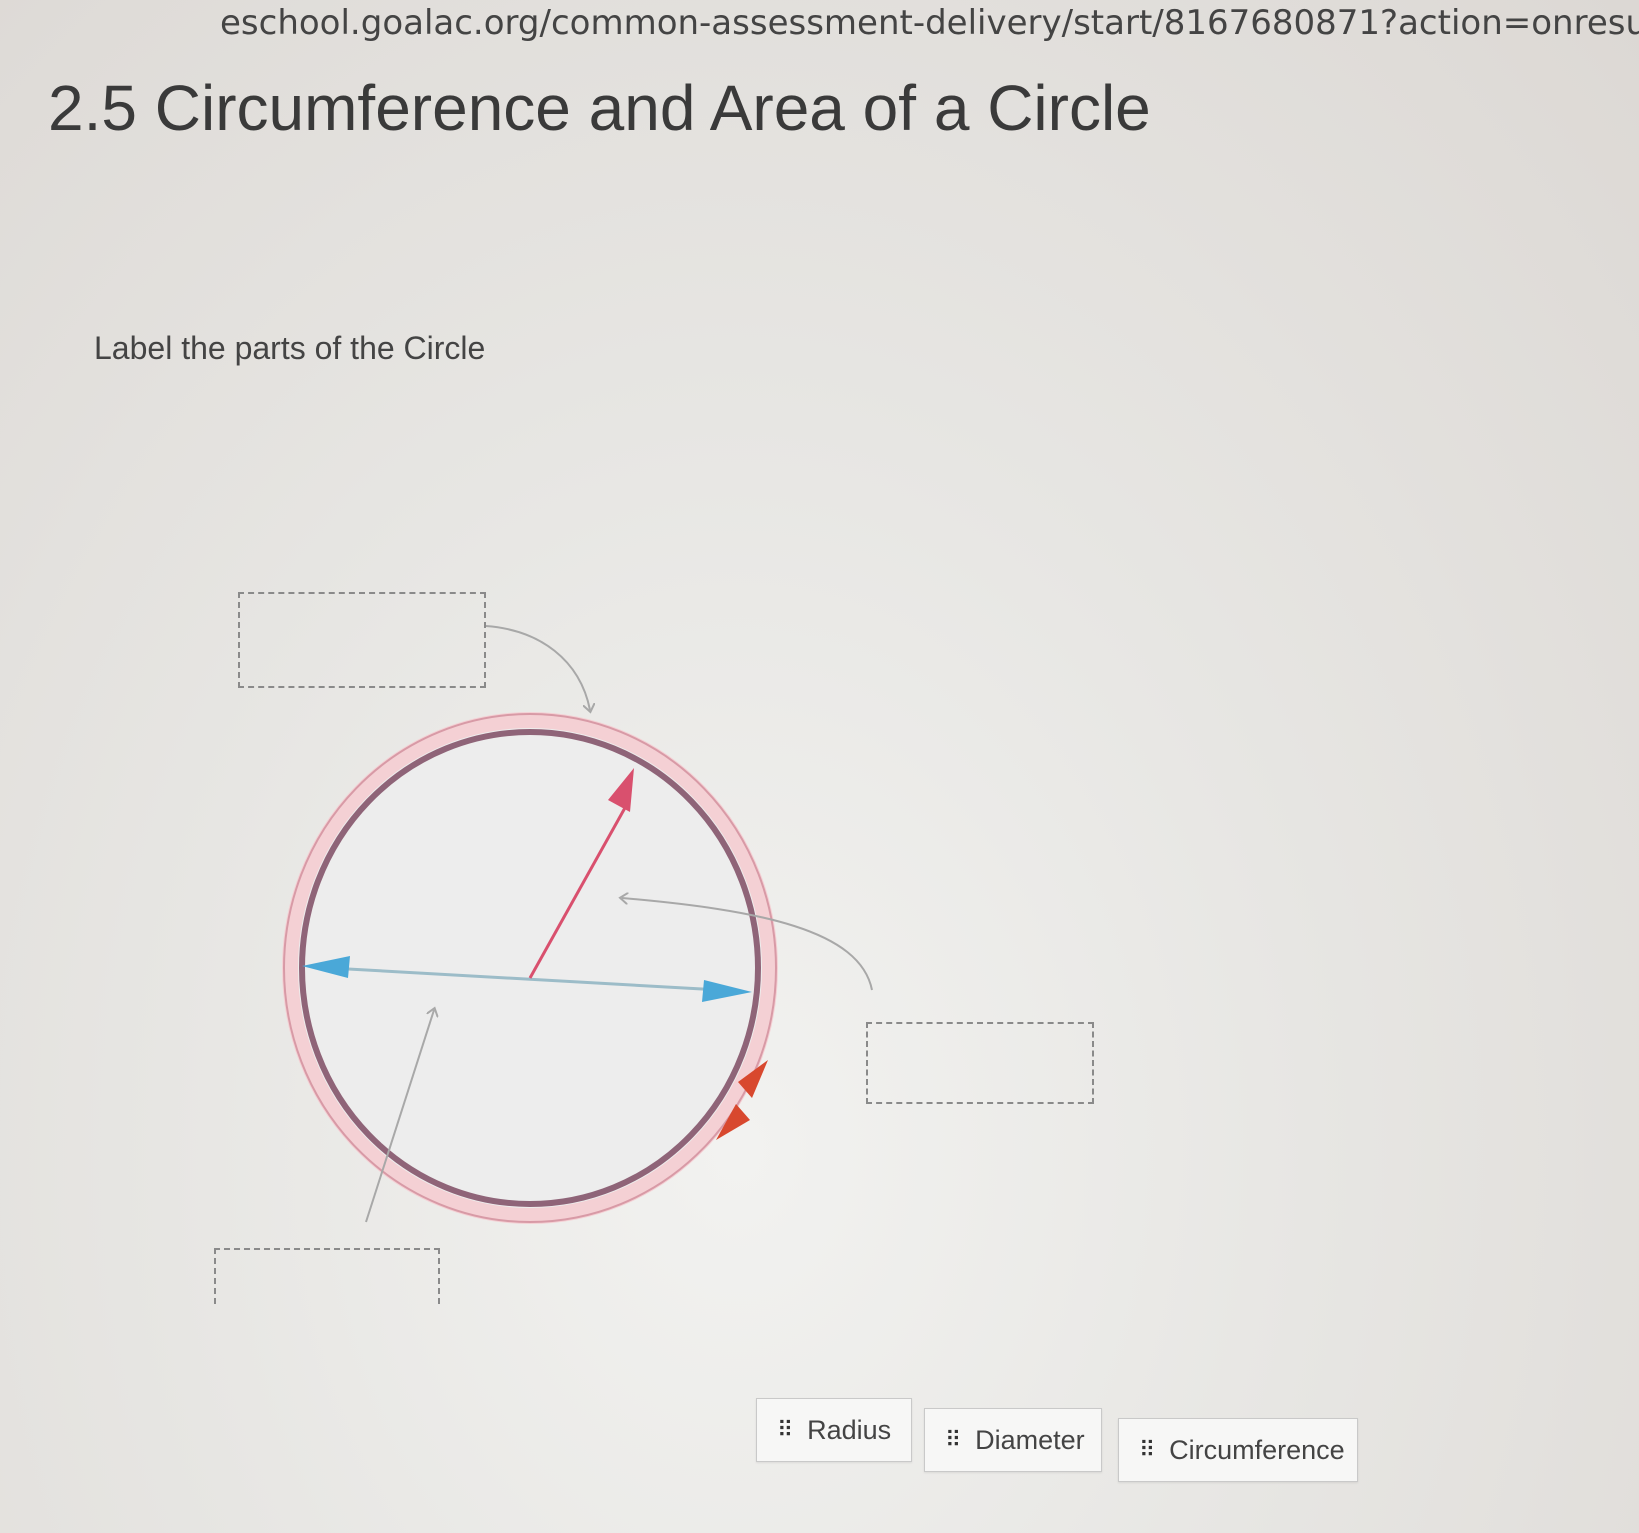 This screenshot has width=1639, height=1533. Describe the element at coordinates (1030, 1439) in the screenshot. I see `chip-label: Diameter` at that location.